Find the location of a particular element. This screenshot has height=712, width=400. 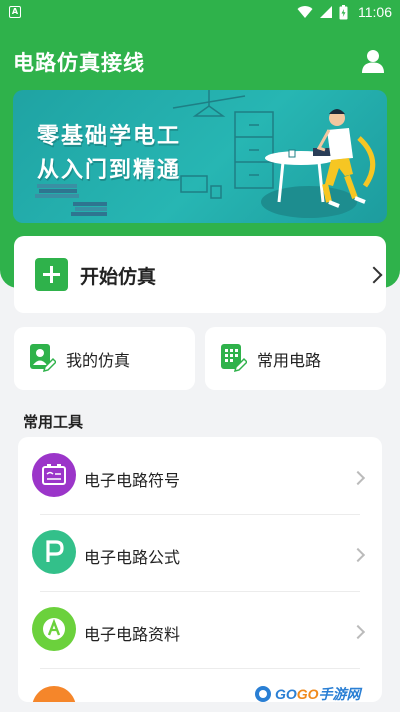

start-simulation-button: 开始仿真 is located at coordinates (200, 274).